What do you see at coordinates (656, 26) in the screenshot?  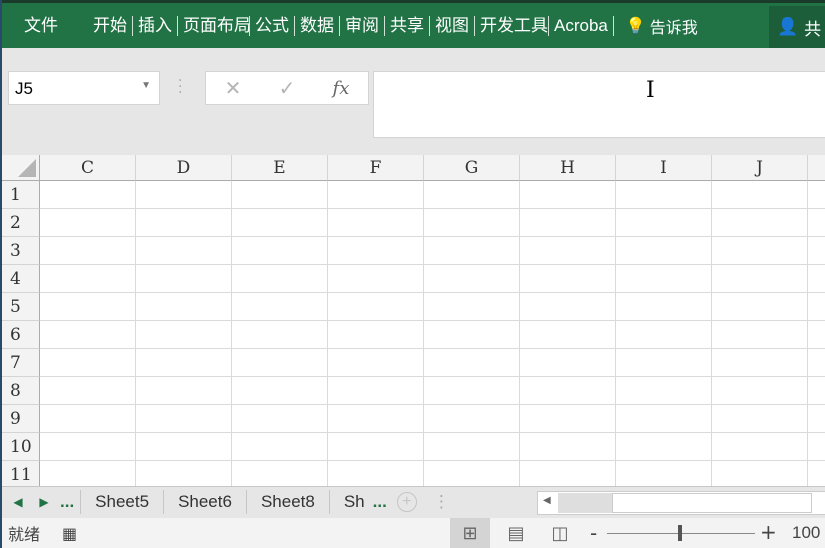 I see `tell-me: 💡 告诉我` at bounding box center [656, 26].